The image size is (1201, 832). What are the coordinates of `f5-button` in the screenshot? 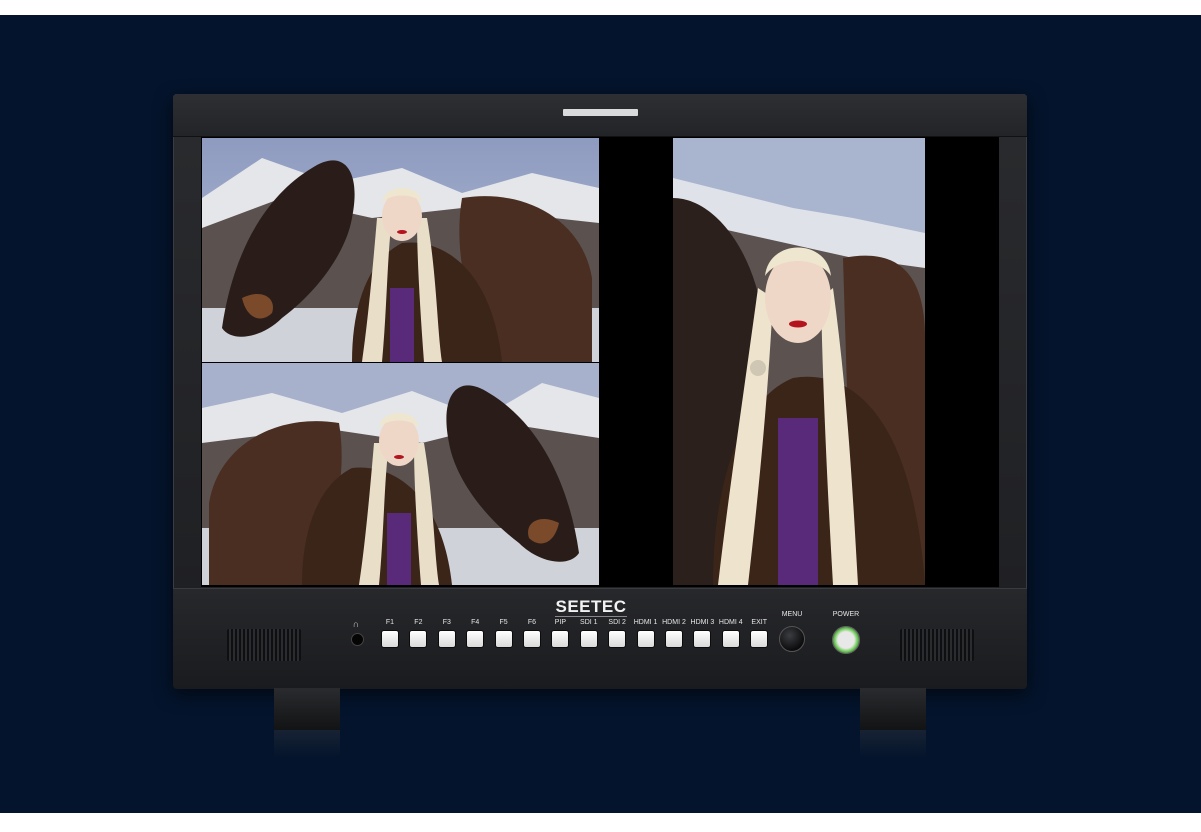 It's located at (503, 639).